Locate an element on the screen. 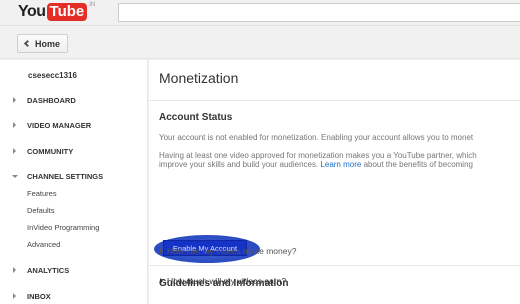 This screenshot has width=520, height=304. faq-question-label: How can my videos make money? is located at coordinates (232, 251).